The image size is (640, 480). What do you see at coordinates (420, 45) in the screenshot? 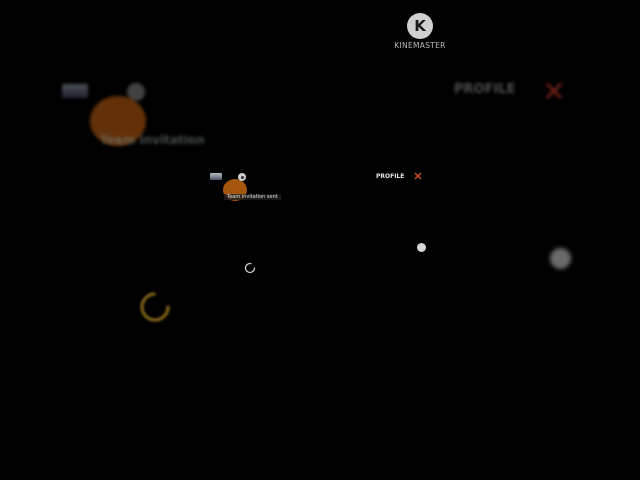
I see `watermark-text: KINEMASTER` at bounding box center [420, 45].